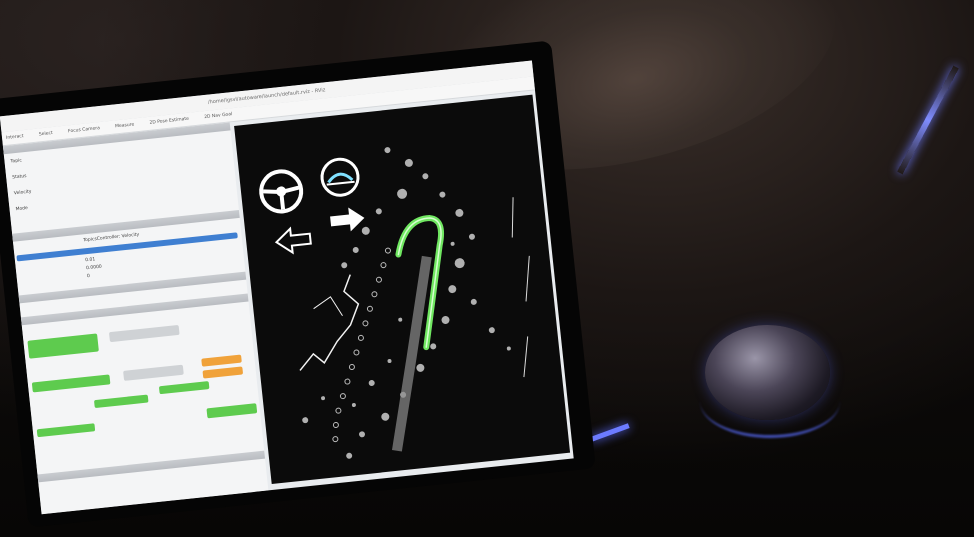 The width and height of the screenshot is (974, 537). I want to click on field-label: Velocity, so click(22, 193).